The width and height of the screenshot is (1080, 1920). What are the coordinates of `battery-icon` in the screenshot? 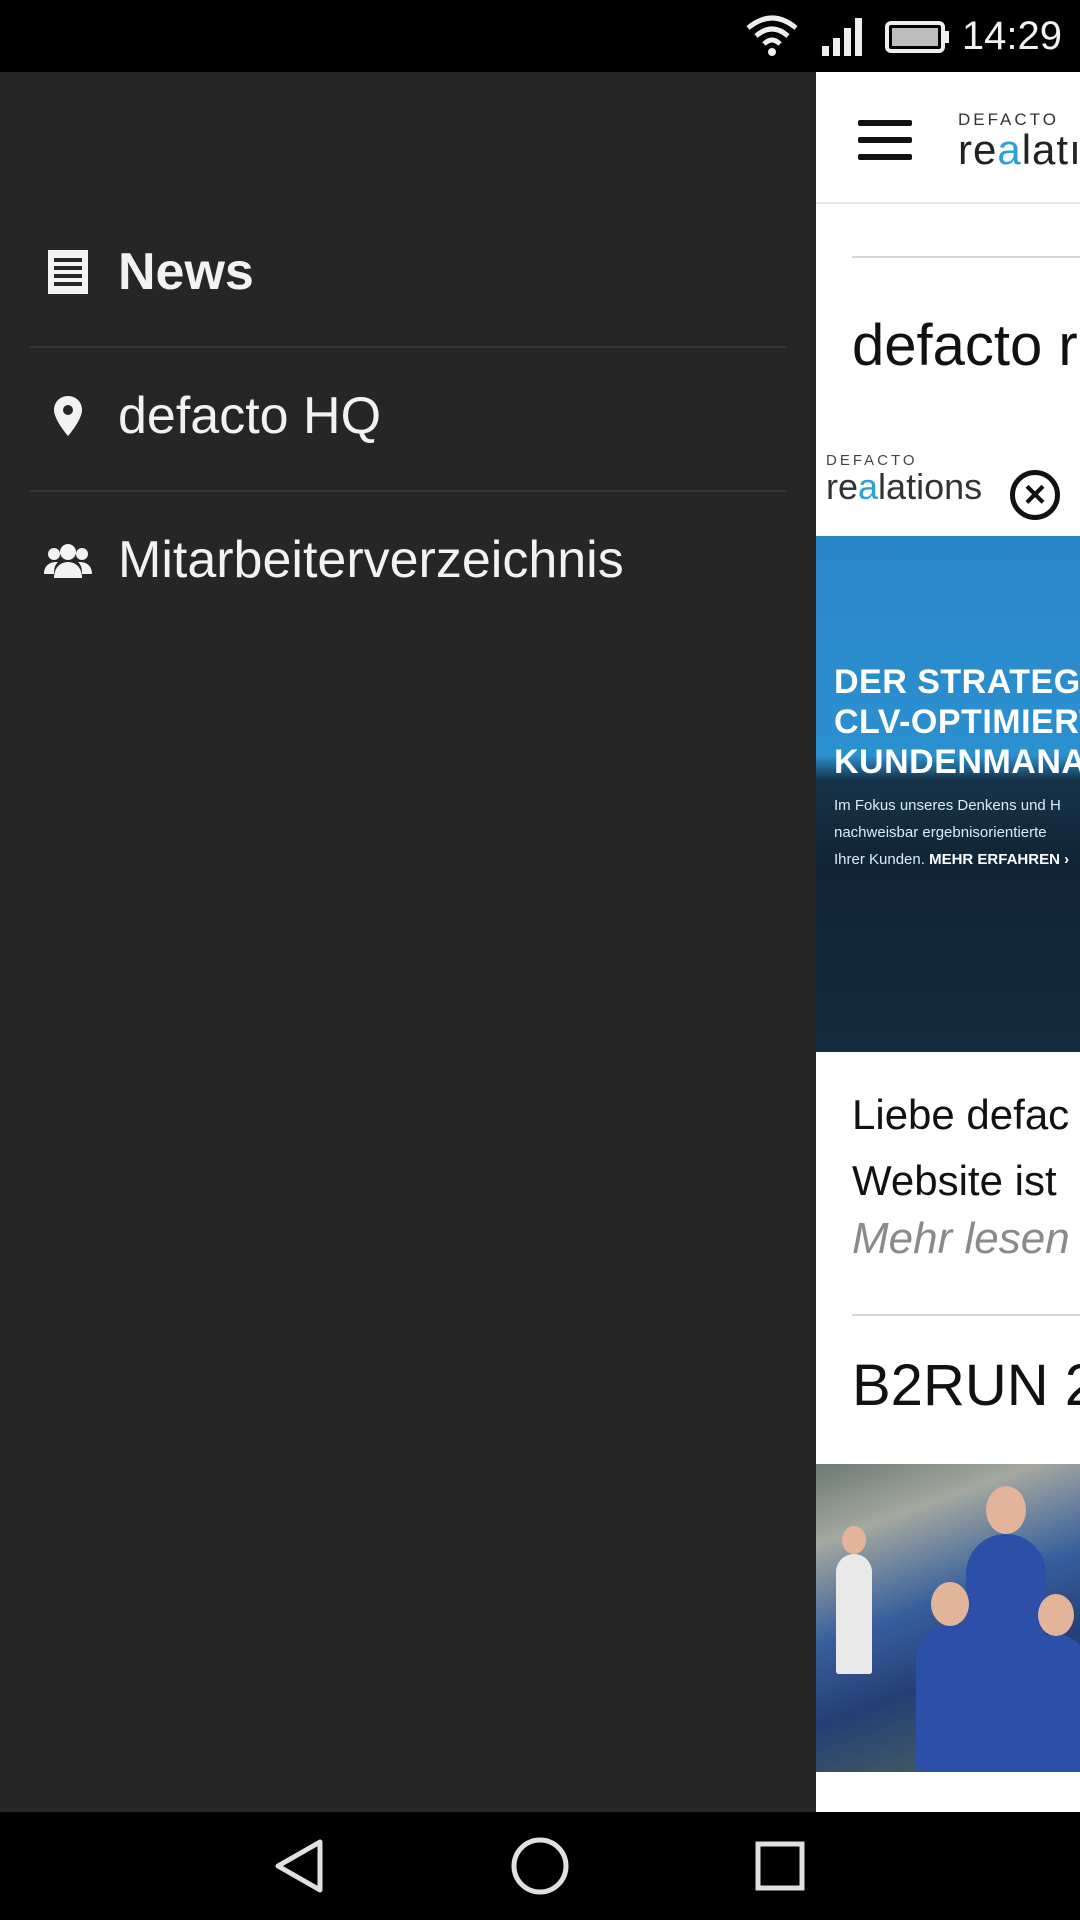 It's located at (917, 37).